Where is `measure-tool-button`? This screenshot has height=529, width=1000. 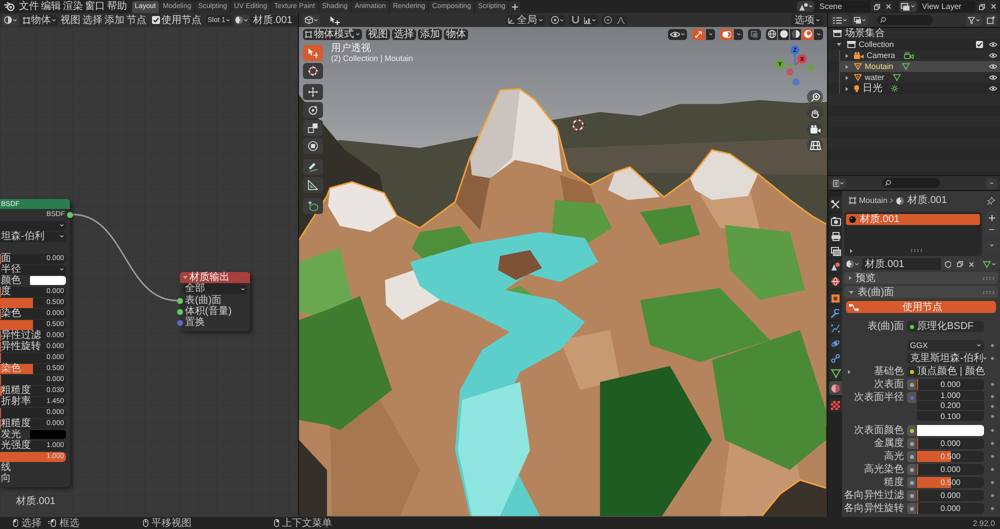
measure-tool-button is located at coordinates (313, 185).